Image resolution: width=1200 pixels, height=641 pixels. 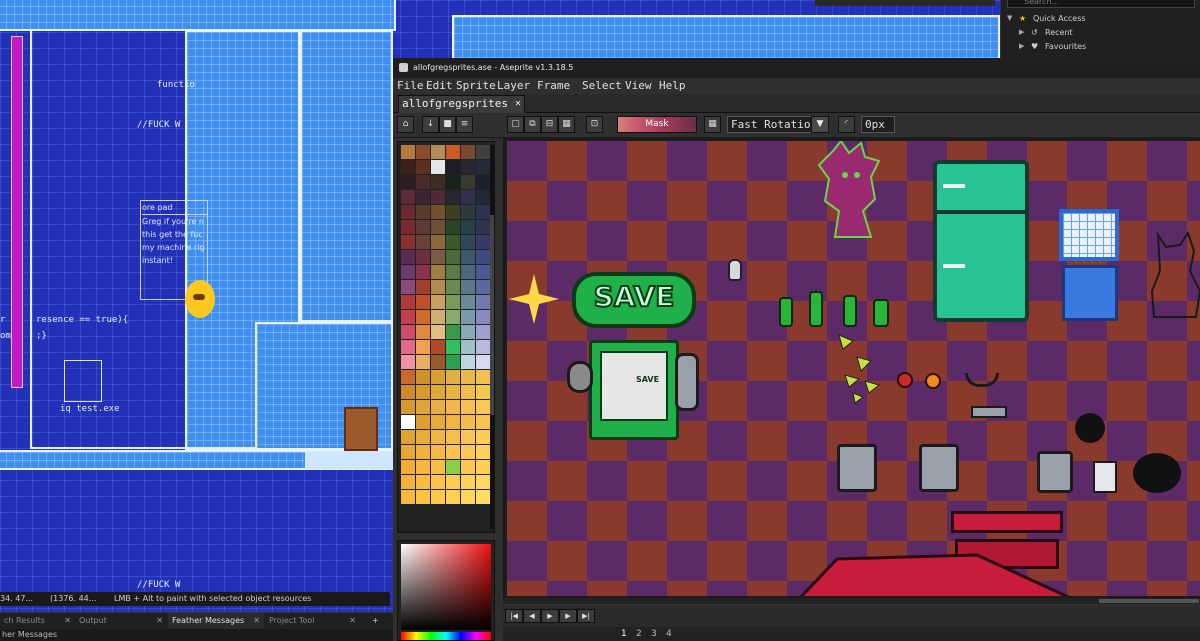 I want to click on tree-item-quick-access: ▼ ★ Quick Access, so click(x=1102, y=18).